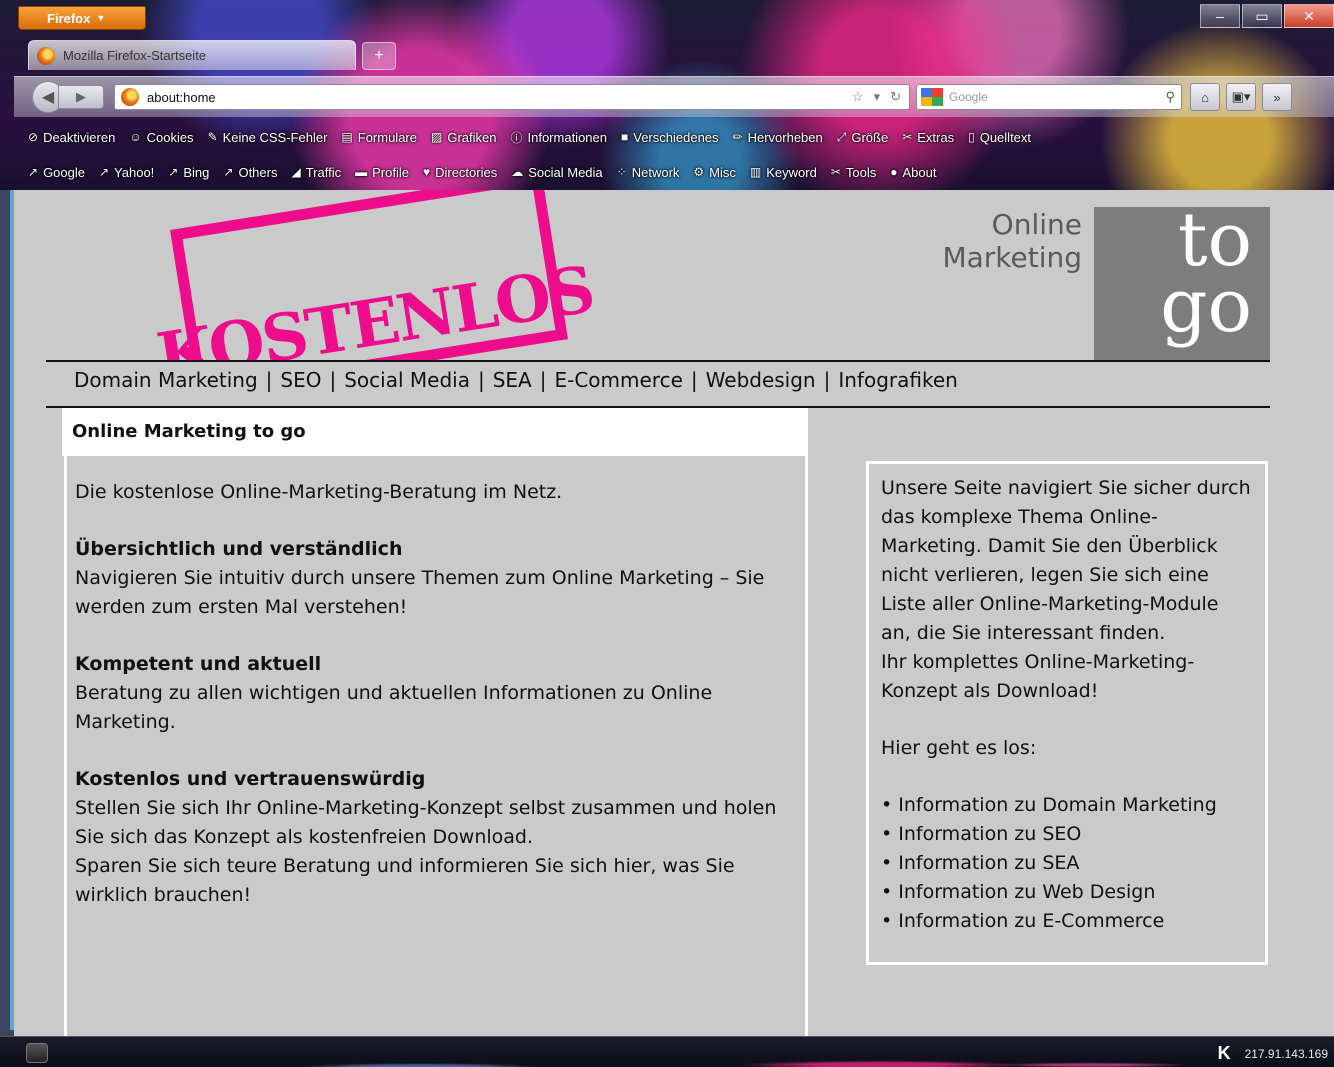 This screenshot has width=1334, height=1067. What do you see at coordinates (437, 137) in the screenshot?
I see `image-icon: ▨` at bounding box center [437, 137].